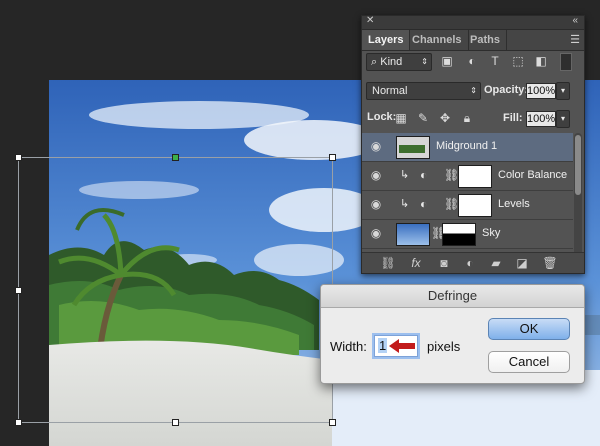 The image size is (600, 446). What do you see at coordinates (175, 157) in the screenshot?
I see `transform-handle-top-center` at bounding box center [175, 157].